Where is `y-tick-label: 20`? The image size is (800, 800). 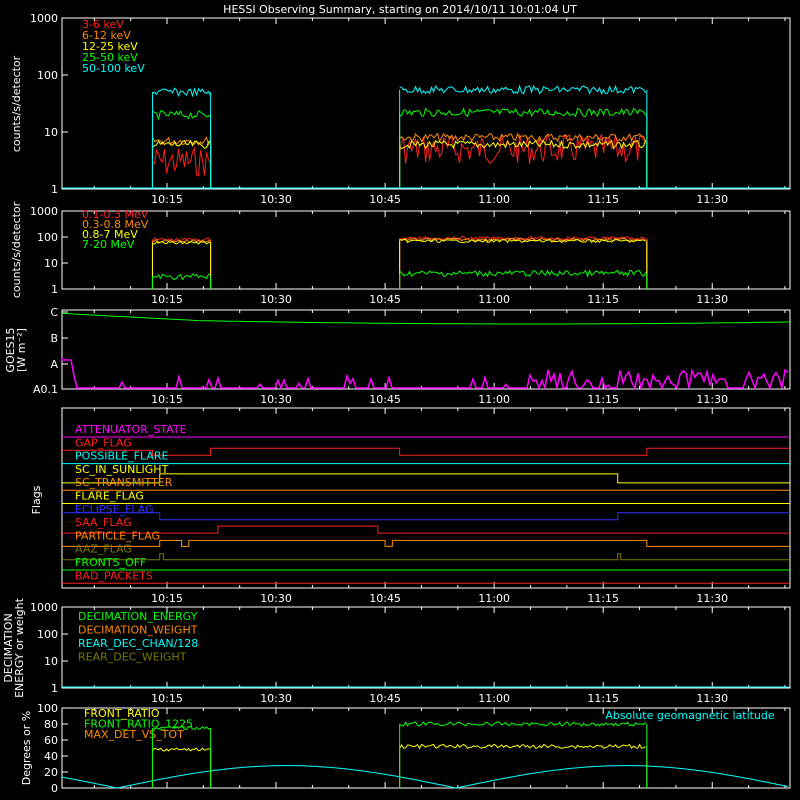 y-tick-label: 20 is located at coordinates (51, 772).